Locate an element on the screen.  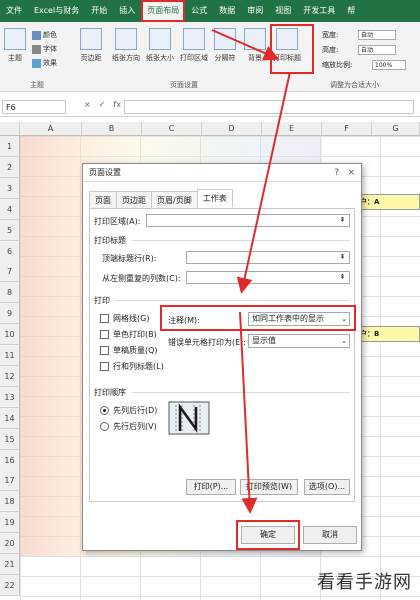
watermark: 看看手游网 is located at coordinates (364, 582).